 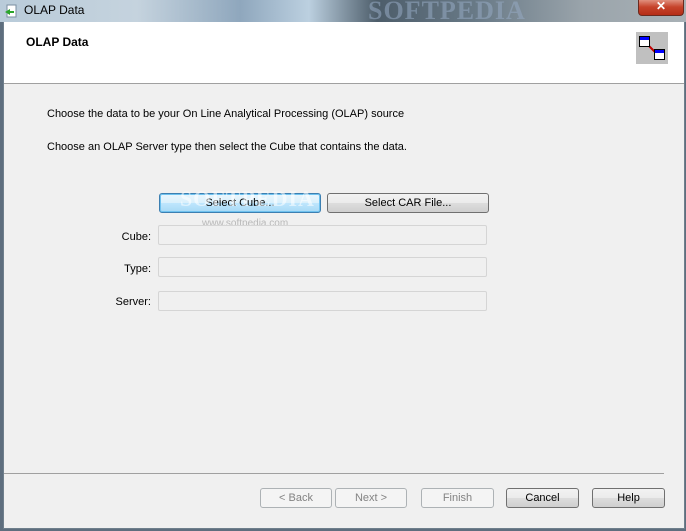 What do you see at coordinates (322, 267) in the screenshot?
I see `type-field` at bounding box center [322, 267].